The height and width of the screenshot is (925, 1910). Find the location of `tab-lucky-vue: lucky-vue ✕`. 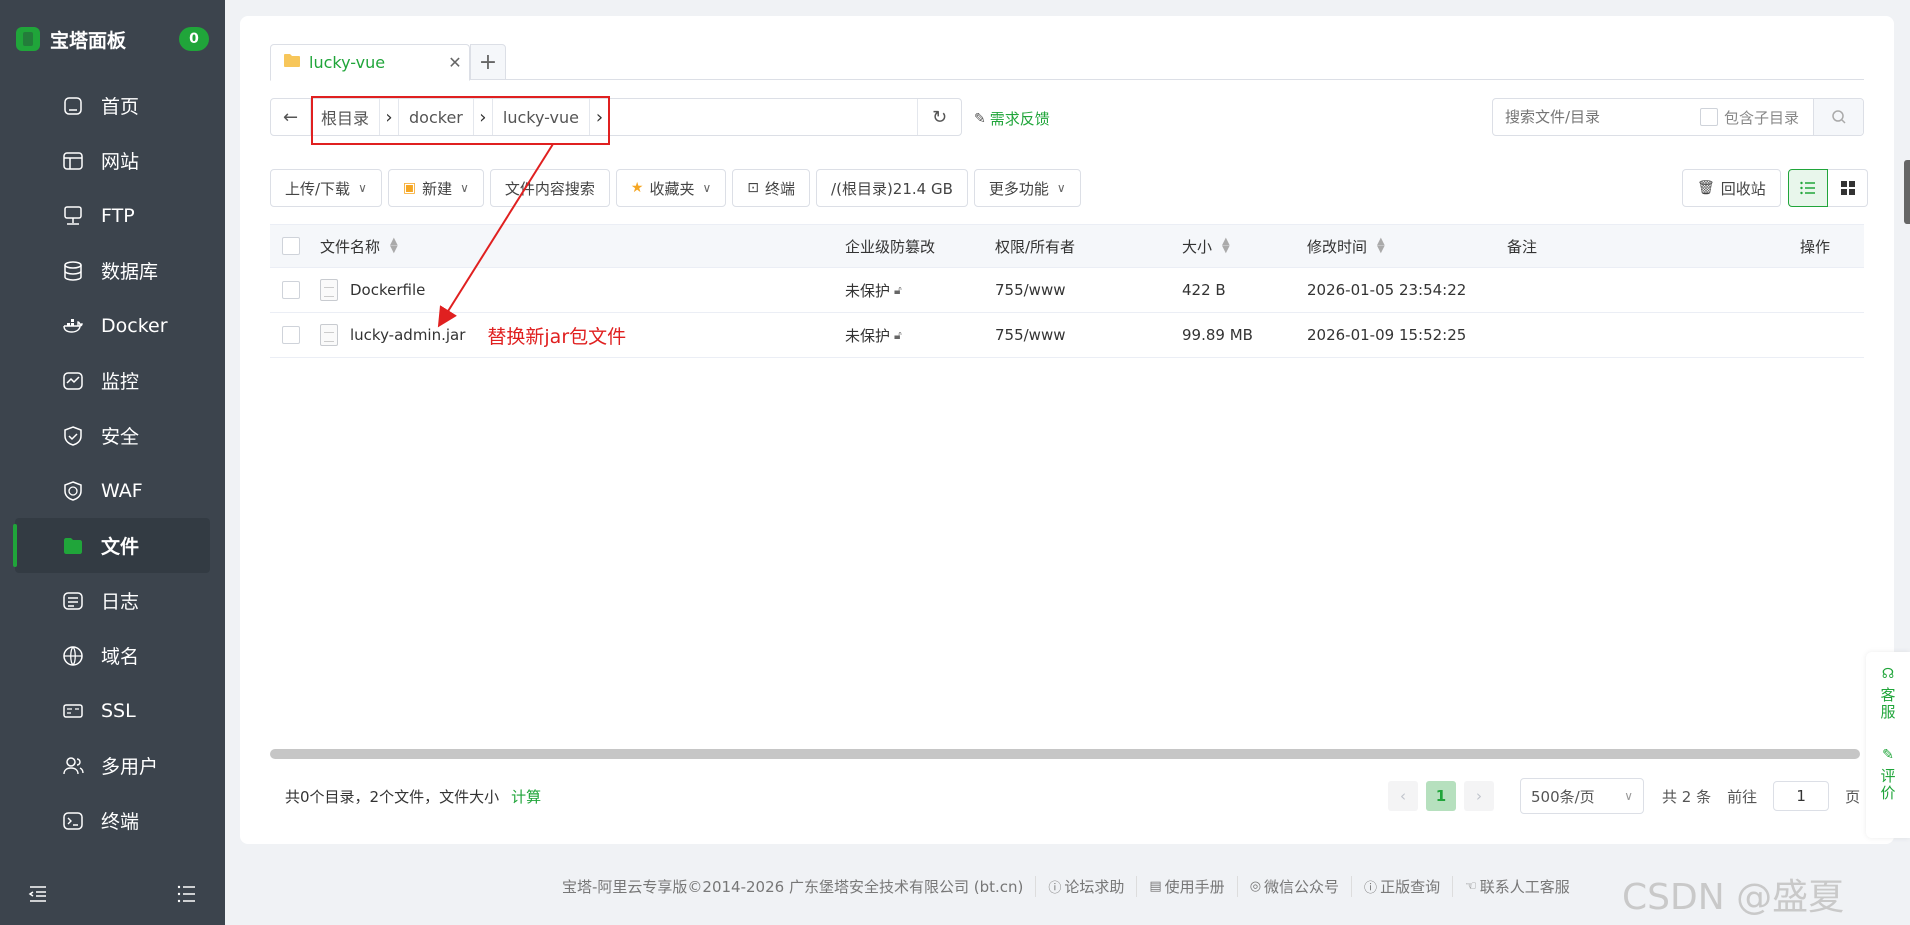

tab-lucky-vue: lucky-vue ✕ is located at coordinates (370, 62).